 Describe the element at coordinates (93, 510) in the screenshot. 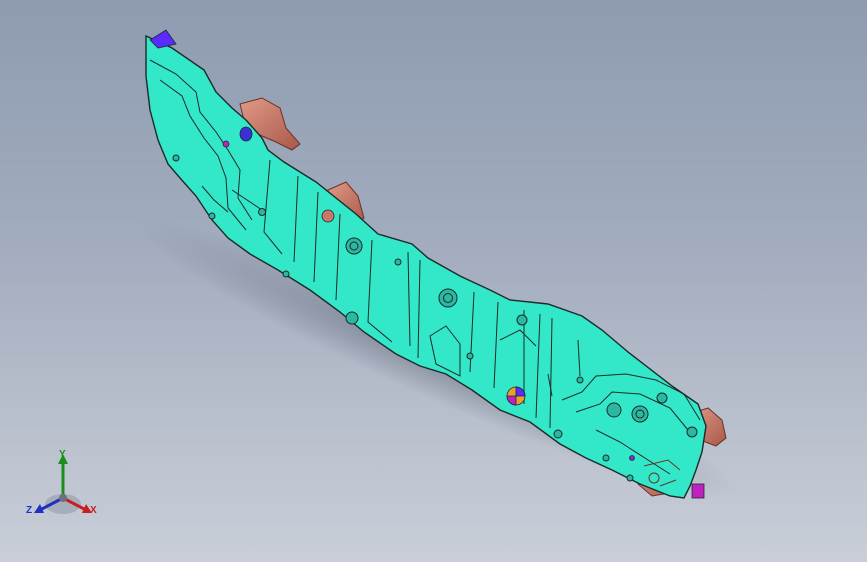

I see `triad-x-label: X` at that location.